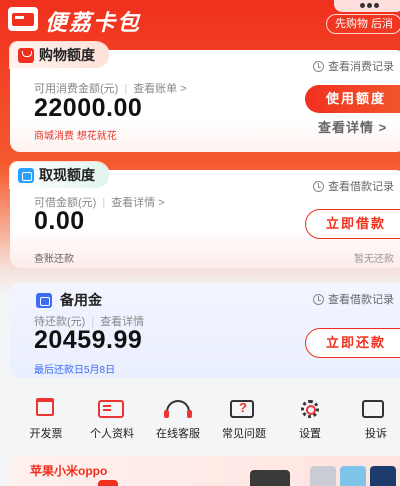 Image resolution: width=400 pixels, height=486 pixels. Describe the element at coordinates (310, 409) in the screenshot. I see `gear-icon` at that location.